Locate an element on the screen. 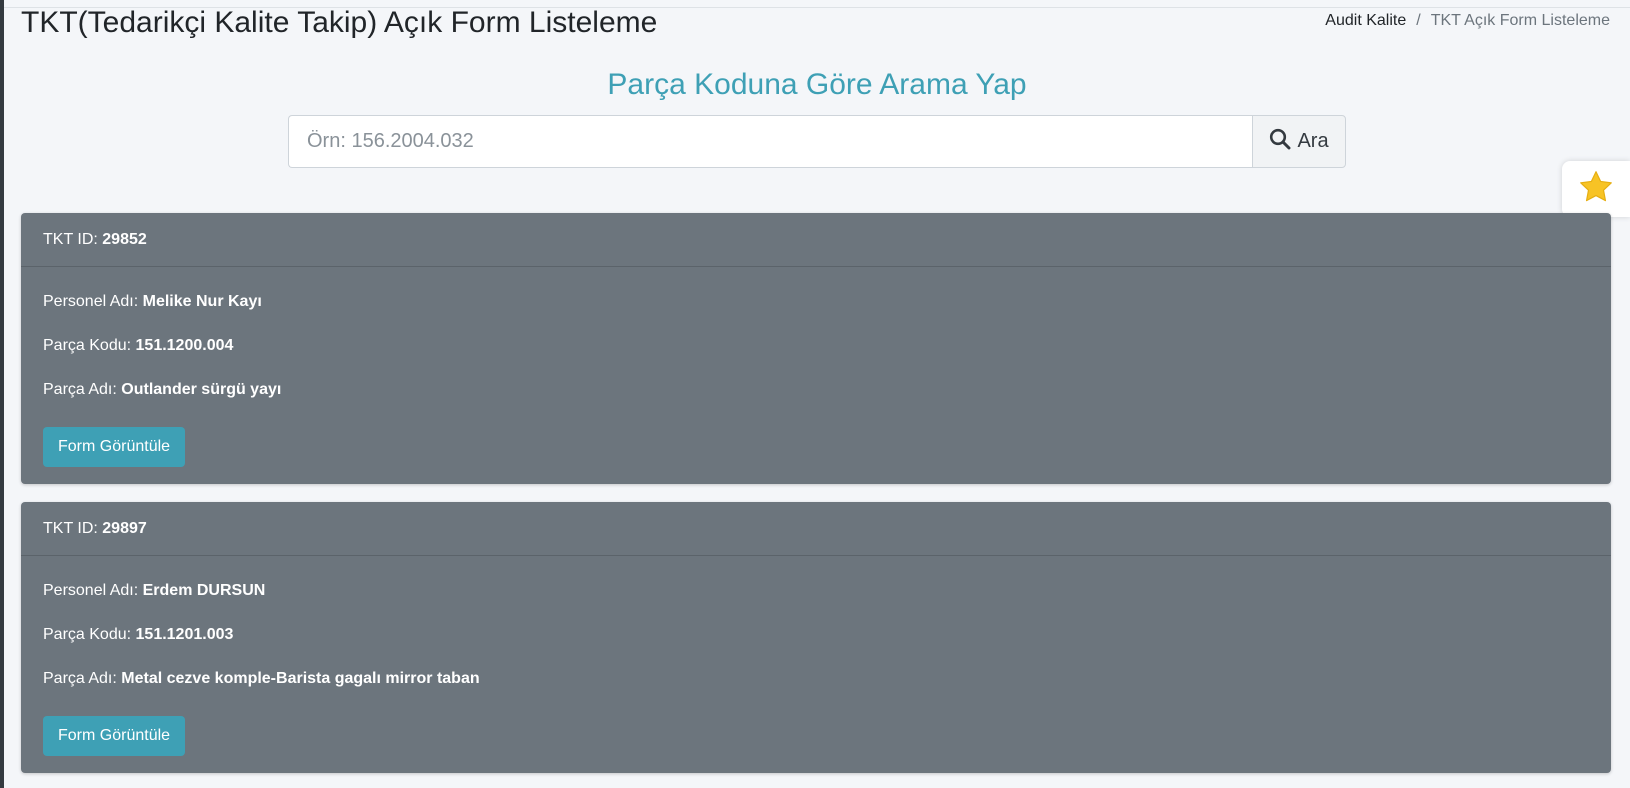 This screenshot has height=788, width=1630. personel-value: Melike Nur Kayı is located at coordinates (202, 301).